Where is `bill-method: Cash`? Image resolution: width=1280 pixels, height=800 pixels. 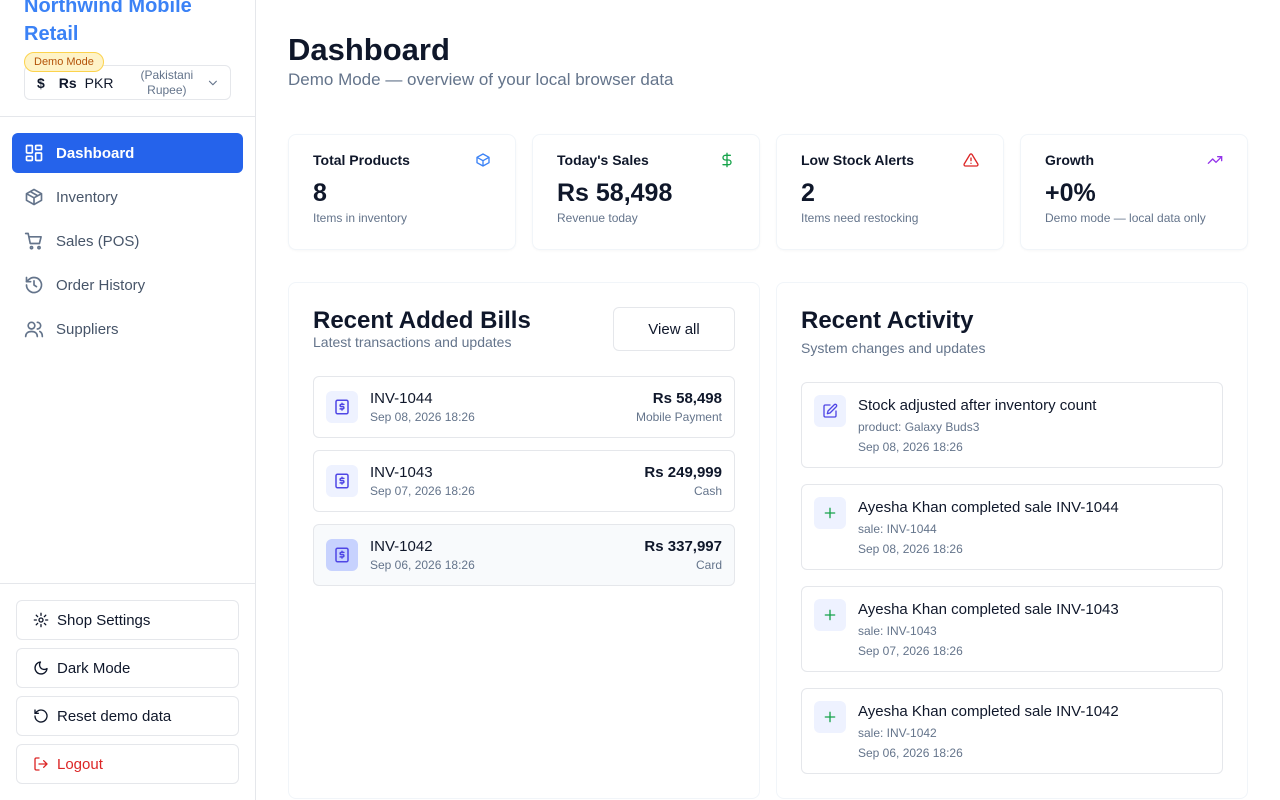
bill-method: Cash is located at coordinates (707, 491).